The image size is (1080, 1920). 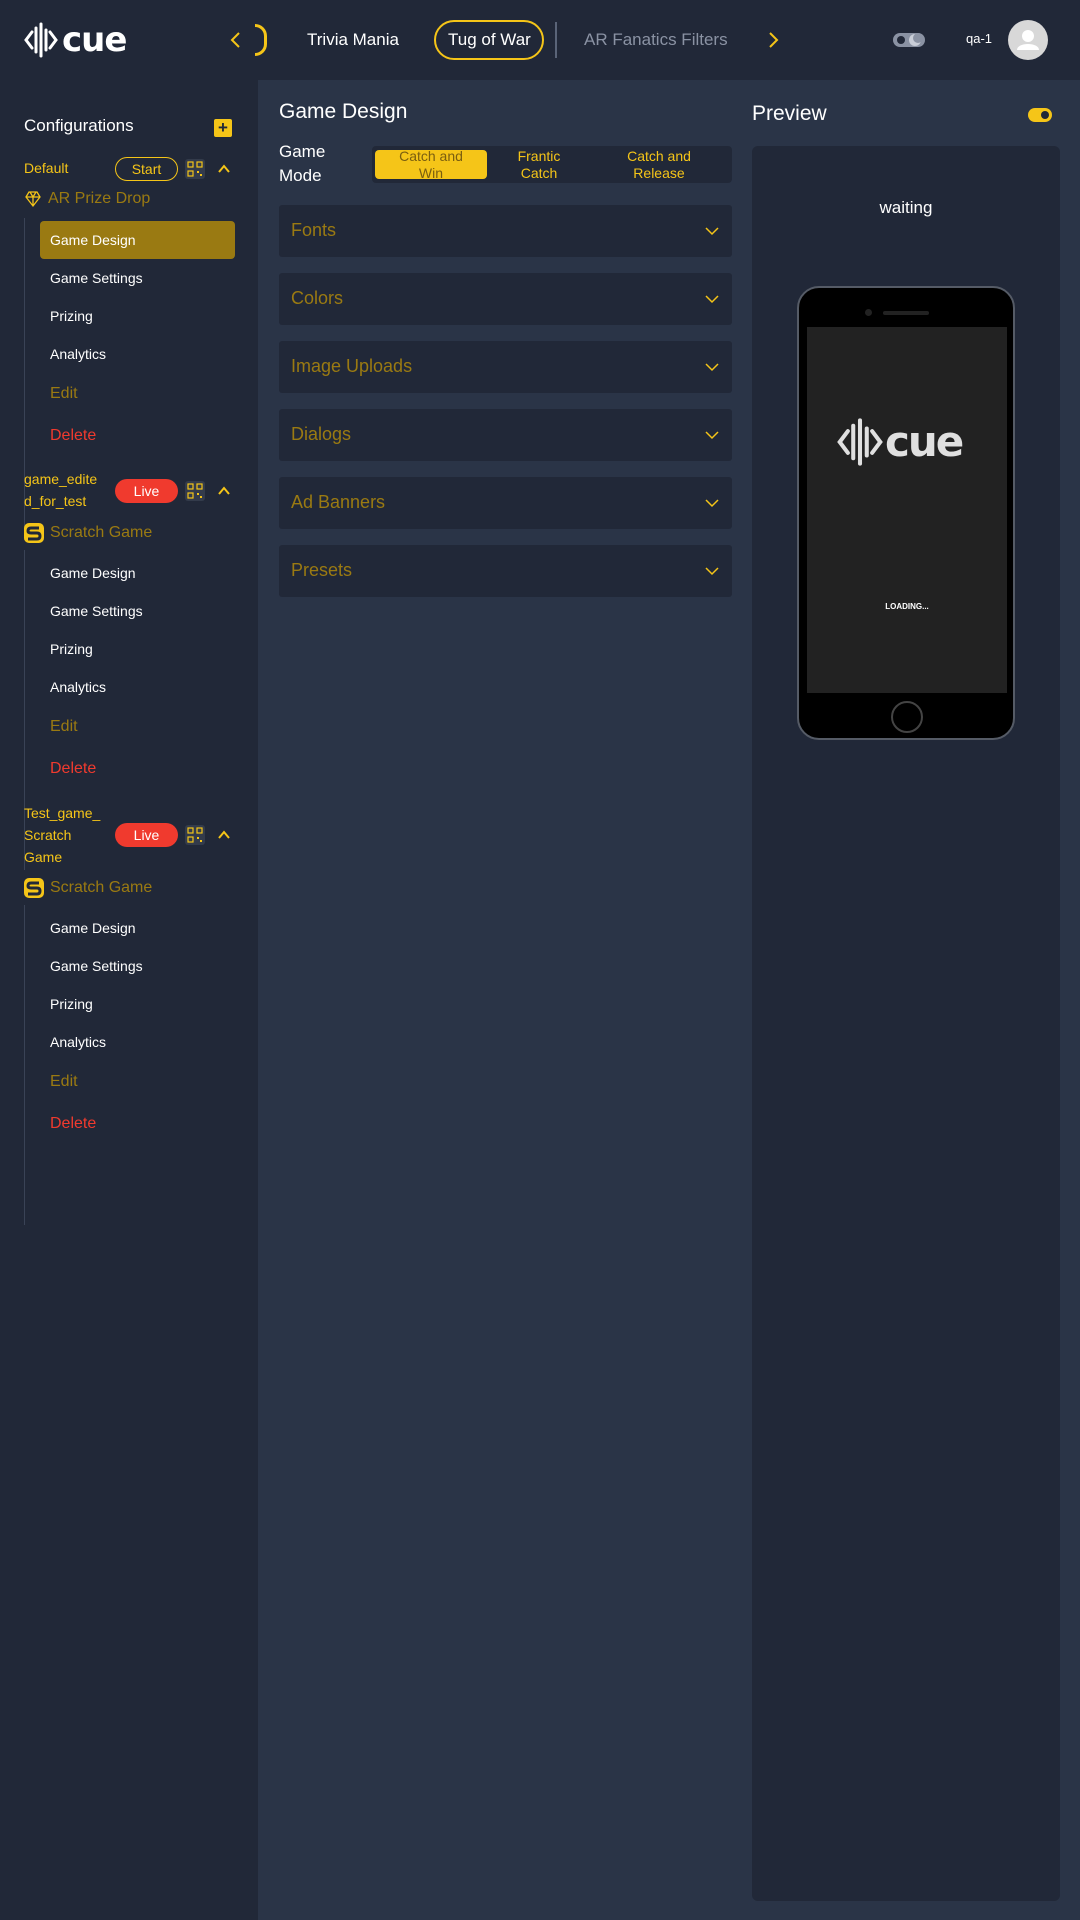 What do you see at coordinates (43, 857) in the screenshot?
I see `config-name-line-3: Game` at bounding box center [43, 857].